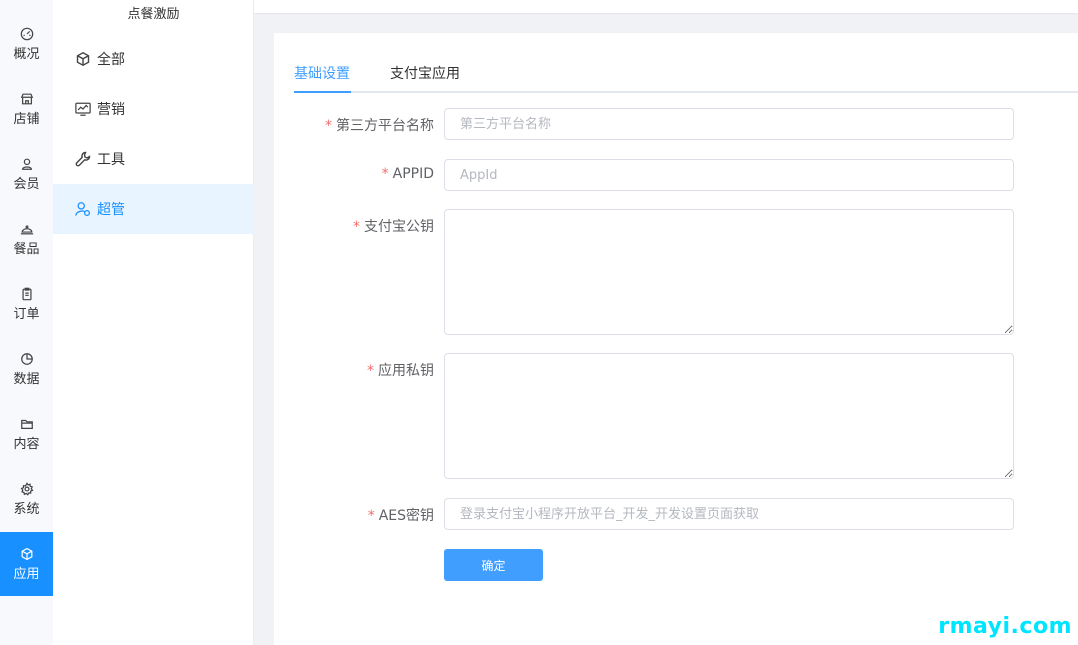  What do you see at coordinates (1005, 626) in the screenshot?
I see `watermark: rmayi.com` at bounding box center [1005, 626].